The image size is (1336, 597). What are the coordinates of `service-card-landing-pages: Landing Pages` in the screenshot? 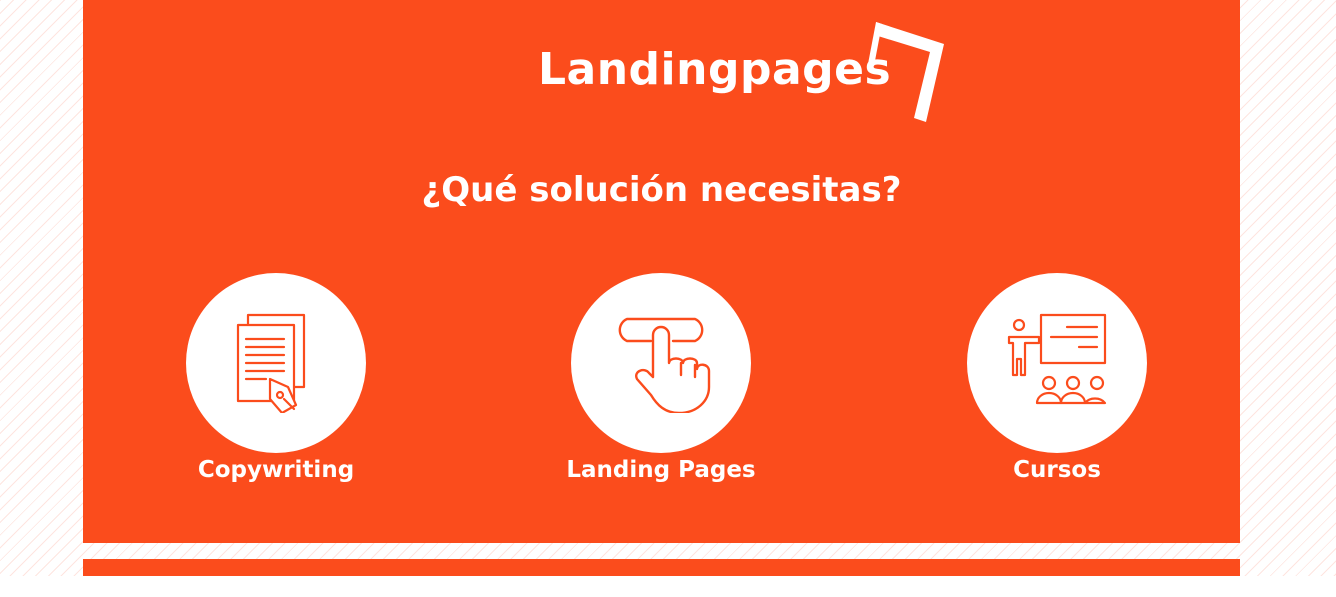 It's located at (661, 383).